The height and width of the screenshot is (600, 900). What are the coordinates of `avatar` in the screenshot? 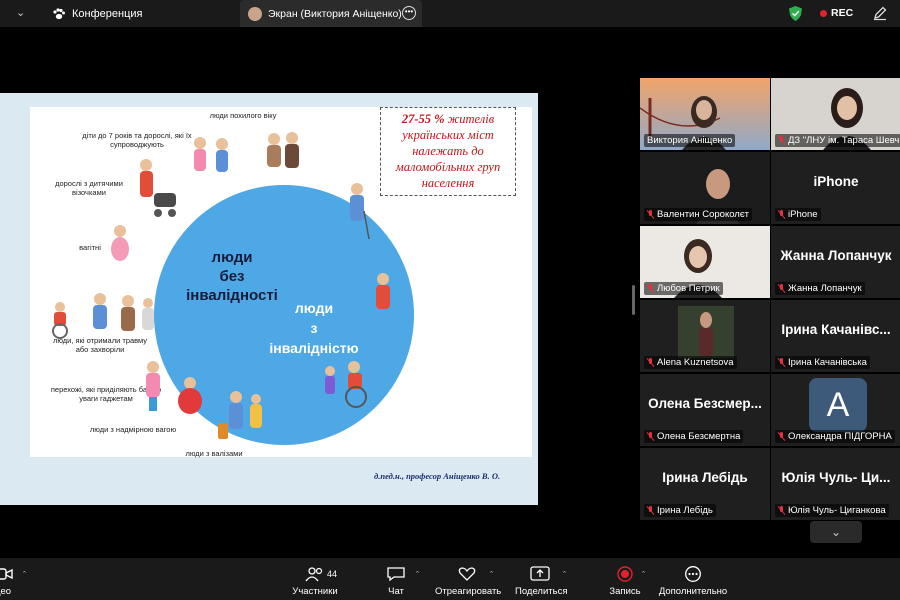 It's located at (255, 13).